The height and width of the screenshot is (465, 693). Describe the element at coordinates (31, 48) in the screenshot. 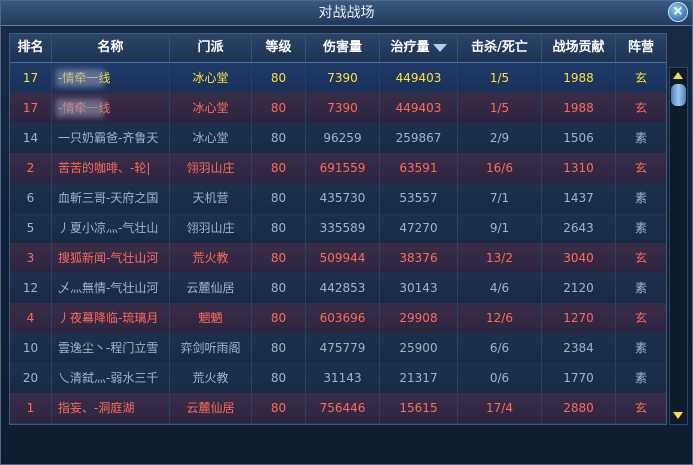

I see `column-header-rank: 排名` at that location.